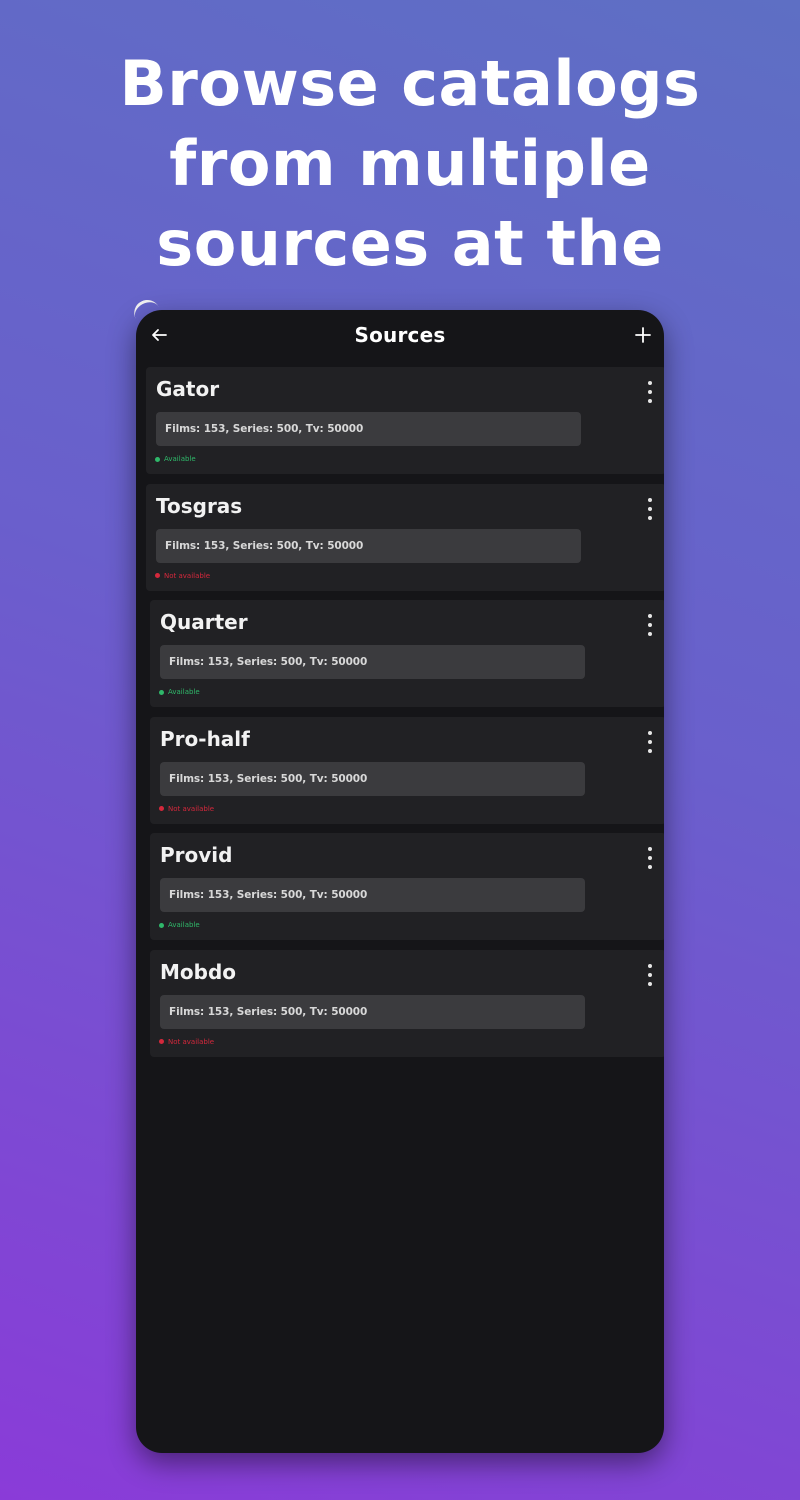 This screenshot has height=1500, width=800. Describe the element at coordinates (198, 971) in the screenshot. I see `source-name: Mobdo` at that location.